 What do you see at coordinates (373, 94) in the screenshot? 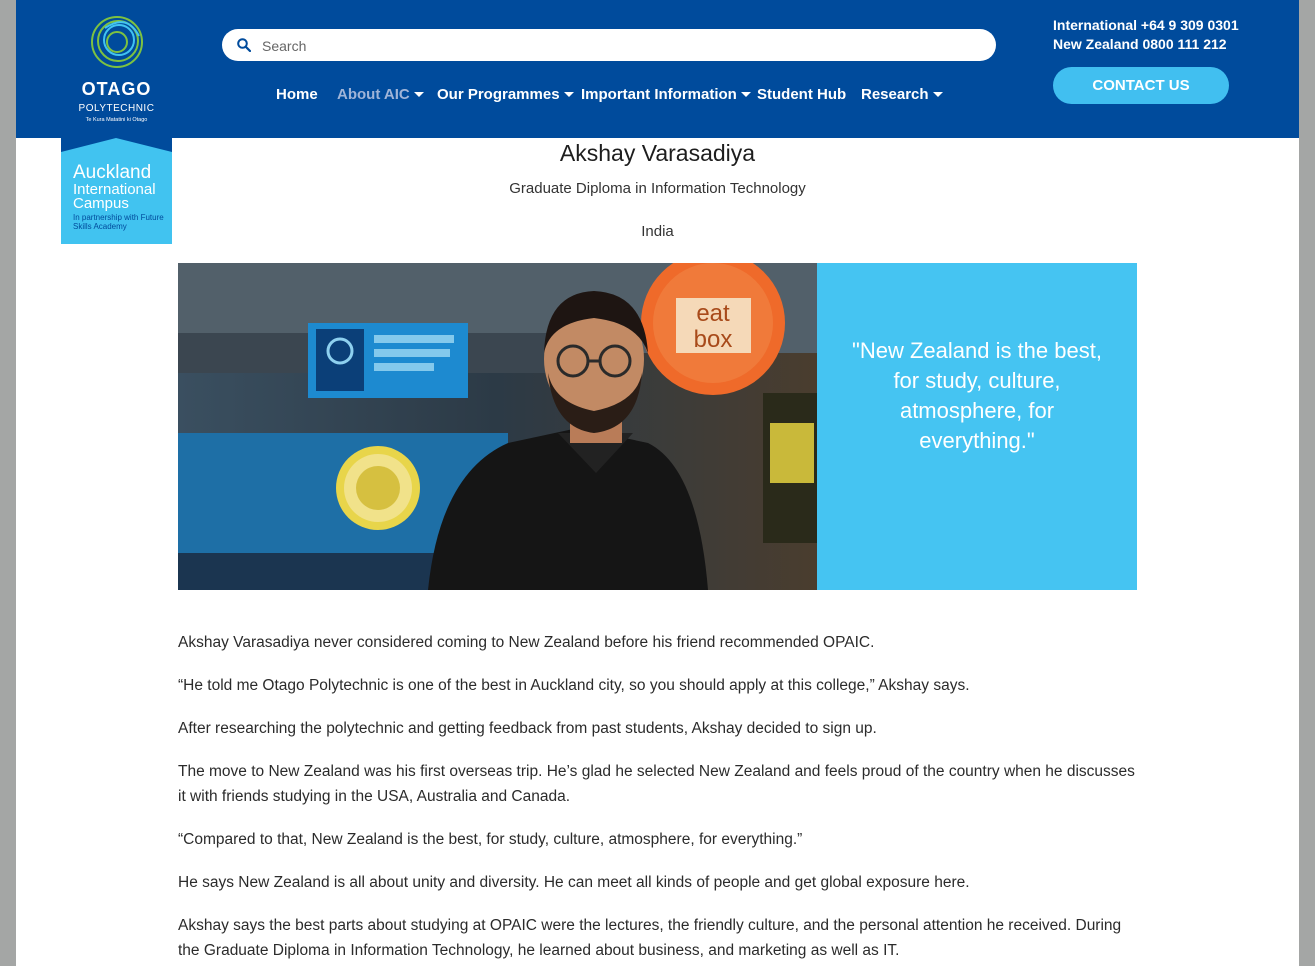
I see `nav-about-aic-label: About AIC` at bounding box center [373, 94].